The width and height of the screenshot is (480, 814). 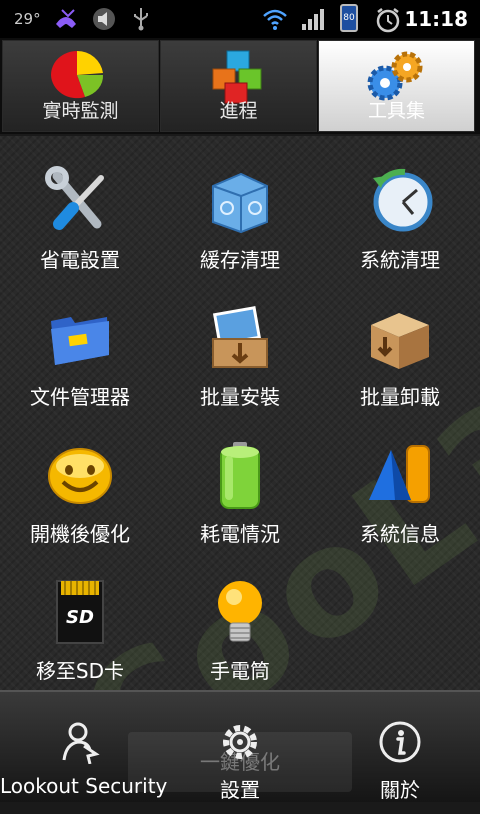 What do you see at coordinates (313, 19) in the screenshot?
I see `signal-icon` at bounding box center [313, 19].